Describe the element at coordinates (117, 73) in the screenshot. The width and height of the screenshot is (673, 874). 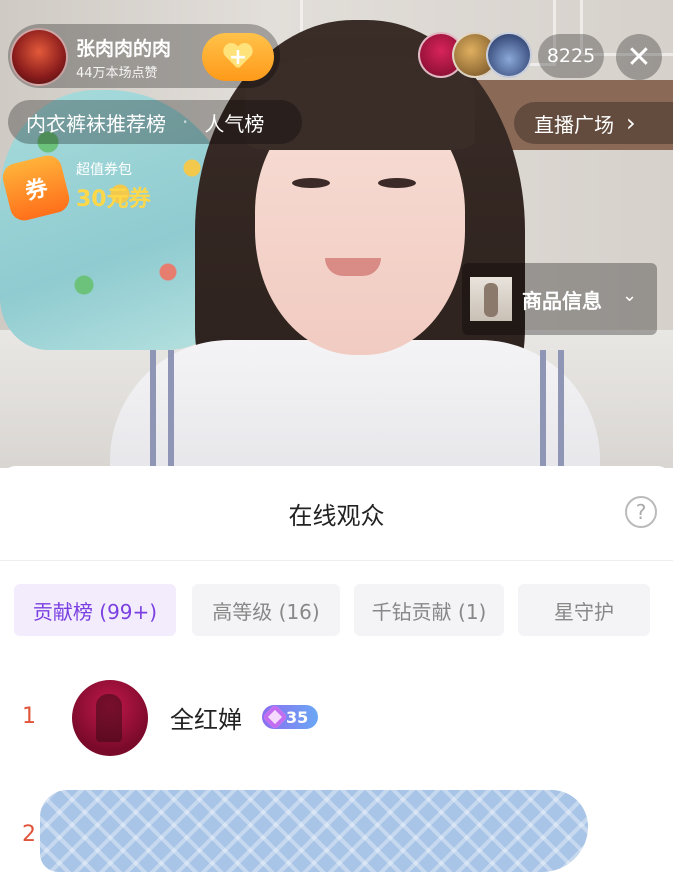
I see `host-likes: 44万本场点赞` at that location.